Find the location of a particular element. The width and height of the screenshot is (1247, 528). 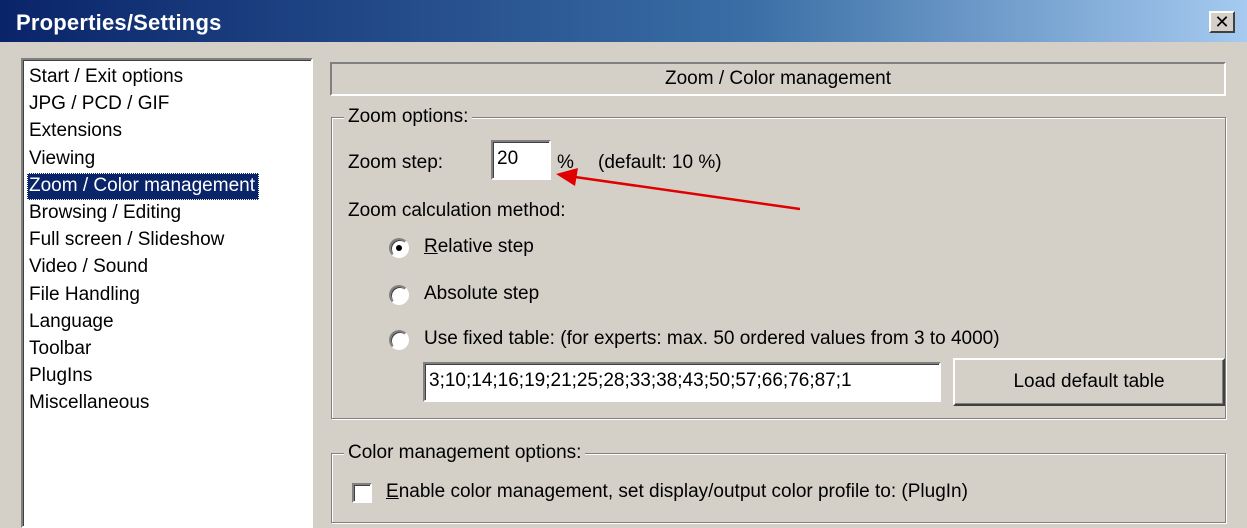

color-management-label: Color management options: is located at coordinates (465, 453).